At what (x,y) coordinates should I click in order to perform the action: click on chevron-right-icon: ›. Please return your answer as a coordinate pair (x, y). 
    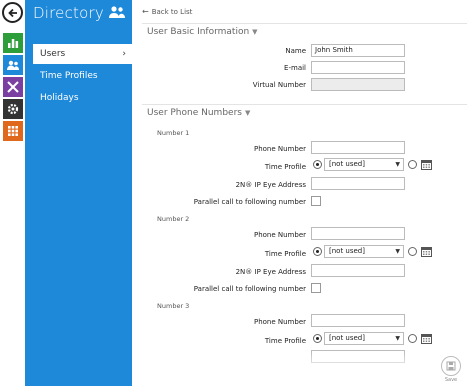
    Looking at the image, I should click on (124, 54).